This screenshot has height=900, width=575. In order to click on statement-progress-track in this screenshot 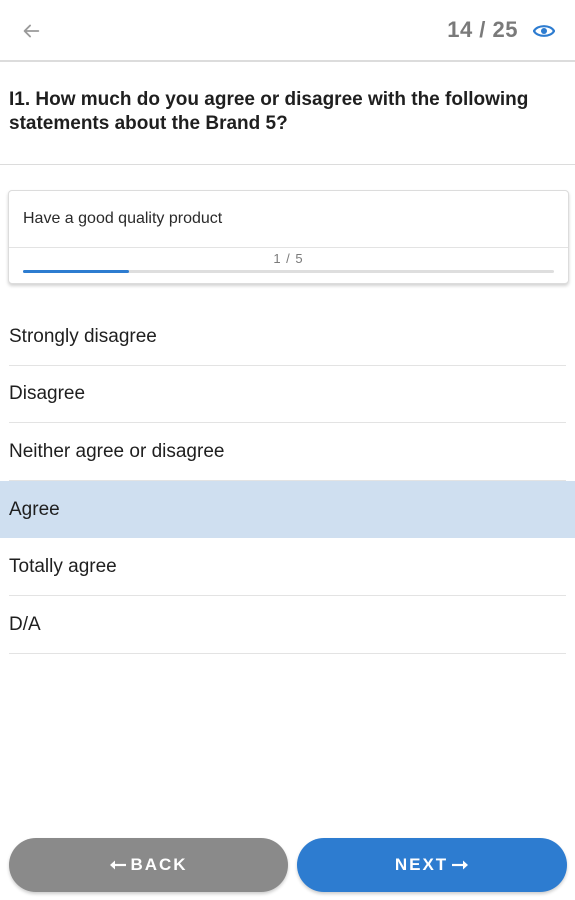, I will do `click(288, 271)`.